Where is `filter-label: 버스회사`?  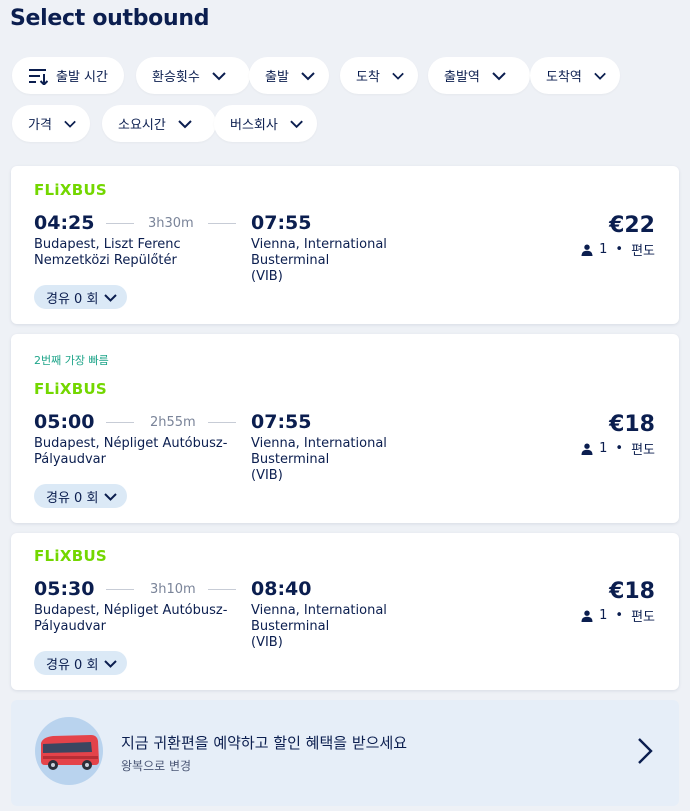 filter-label: 버스회사 is located at coordinates (254, 125).